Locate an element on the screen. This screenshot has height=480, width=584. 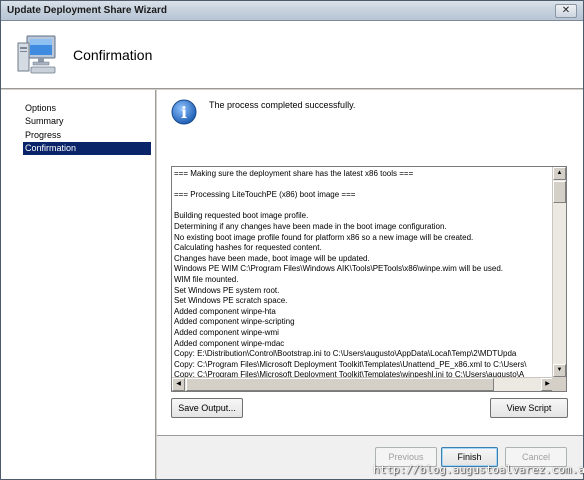
arrow-left-icon: ◀ is located at coordinates (178, 384).